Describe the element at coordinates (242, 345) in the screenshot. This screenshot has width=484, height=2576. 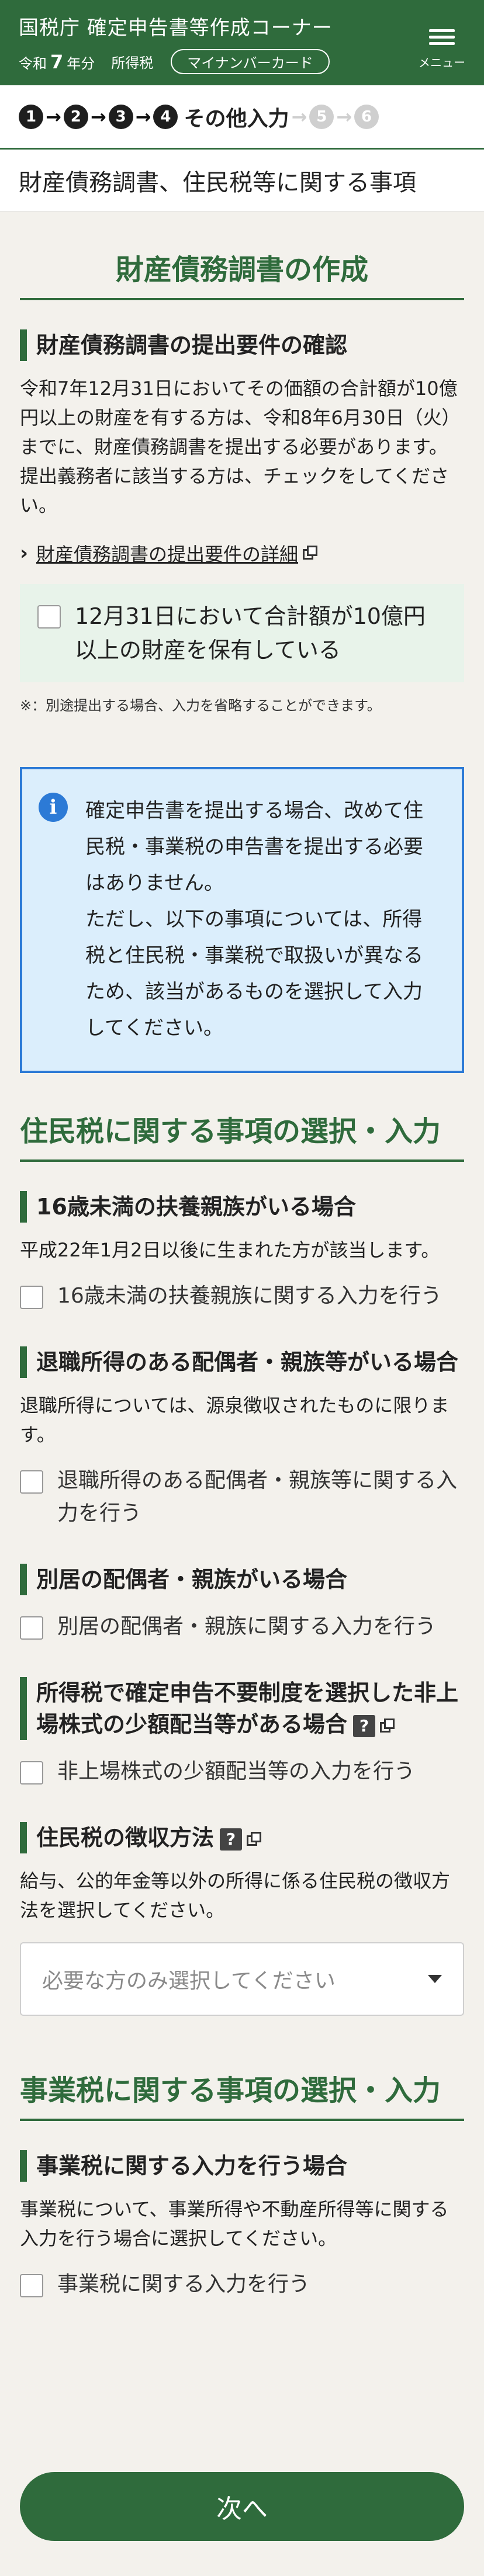
I see `heading-zaisan-requirements: 財産債務調書の提出要件の確認` at that location.